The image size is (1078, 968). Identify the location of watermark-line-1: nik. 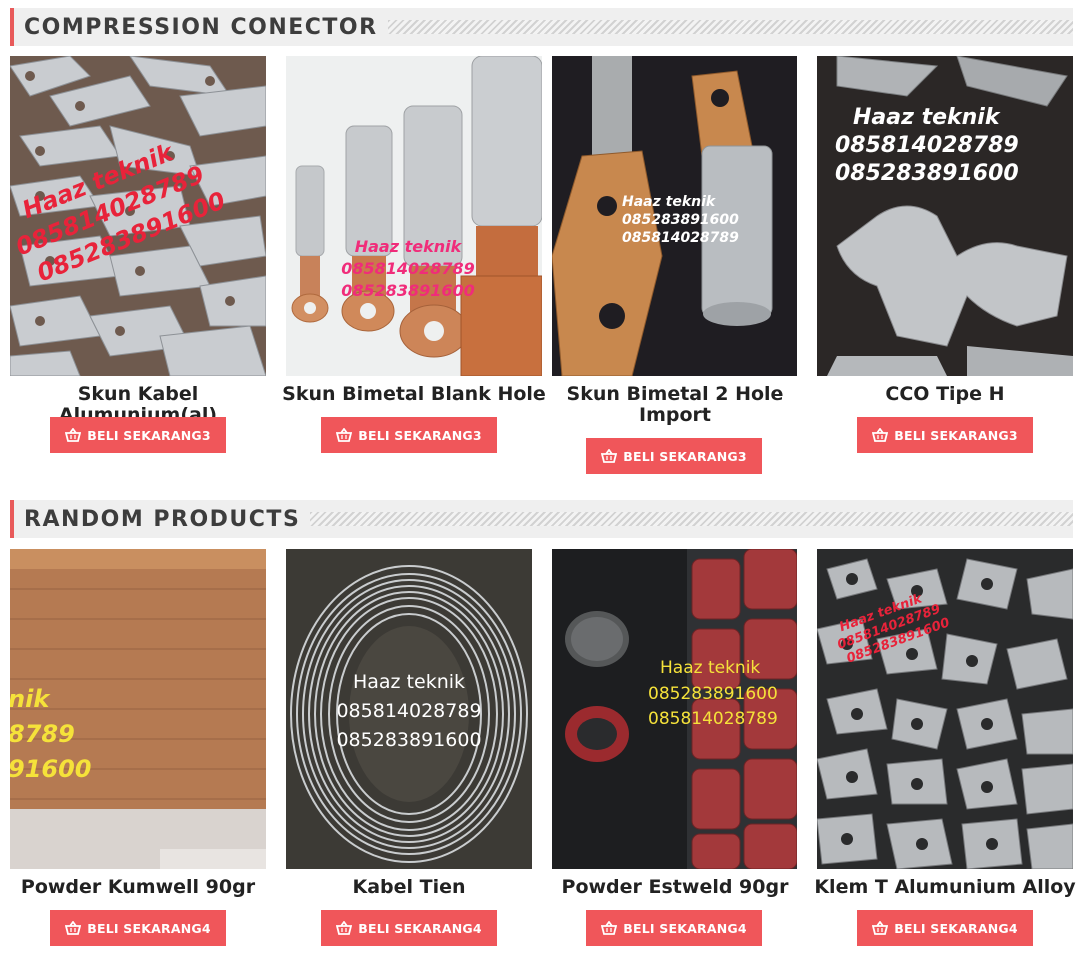
(30, 699).